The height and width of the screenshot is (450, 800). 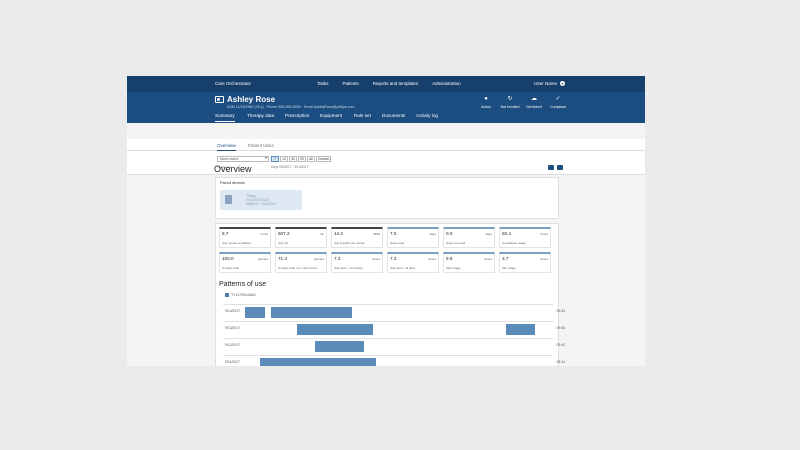 I want to click on brand-name: Care Orchestrator, so click(x=233, y=83).